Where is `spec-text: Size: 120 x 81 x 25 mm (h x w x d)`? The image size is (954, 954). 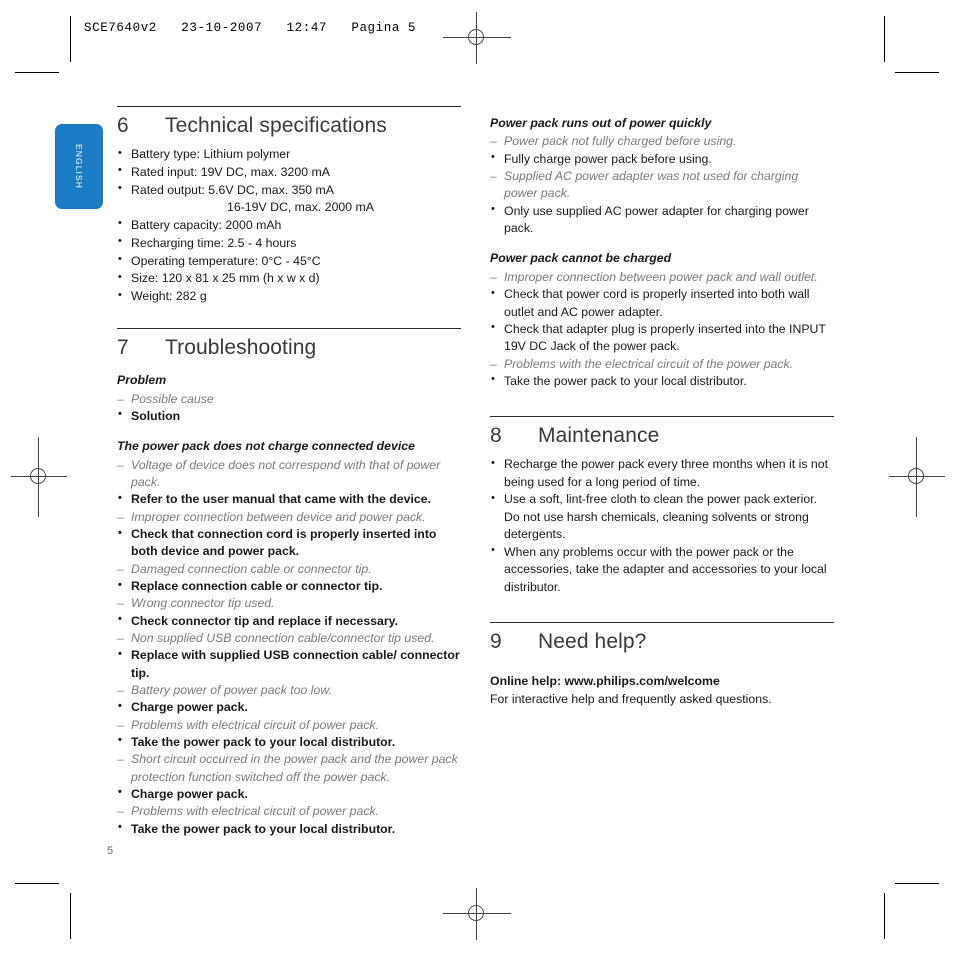
spec-text: Size: 120 x 81 x 25 mm (h x w x d) is located at coordinates (225, 278).